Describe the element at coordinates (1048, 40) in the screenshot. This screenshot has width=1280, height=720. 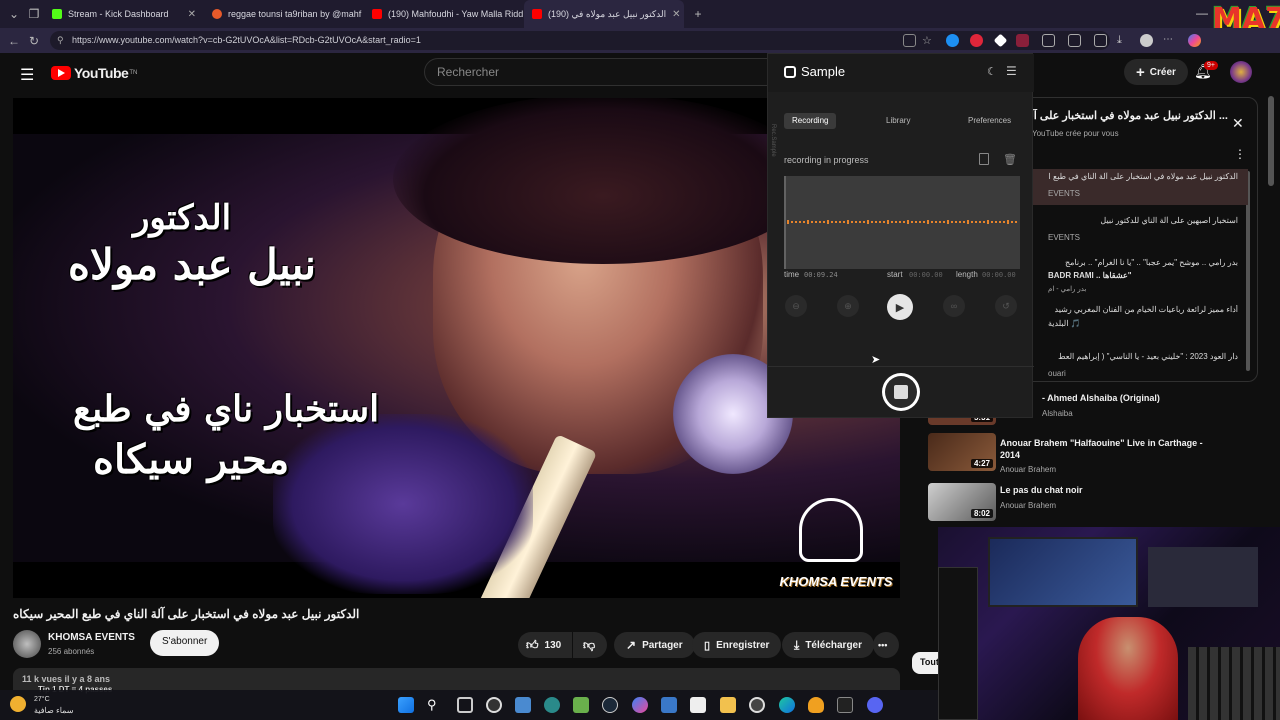
I see `extension-puzzle-icon` at that location.